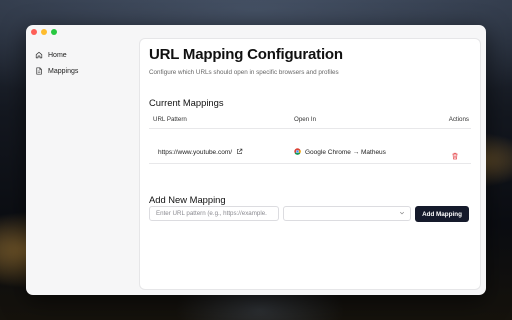 The width and height of the screenshot is (512, 320). Describe the element at coordinates (57, 55) in the screenshot. I see `sidebar-item-label: Home` at that location.